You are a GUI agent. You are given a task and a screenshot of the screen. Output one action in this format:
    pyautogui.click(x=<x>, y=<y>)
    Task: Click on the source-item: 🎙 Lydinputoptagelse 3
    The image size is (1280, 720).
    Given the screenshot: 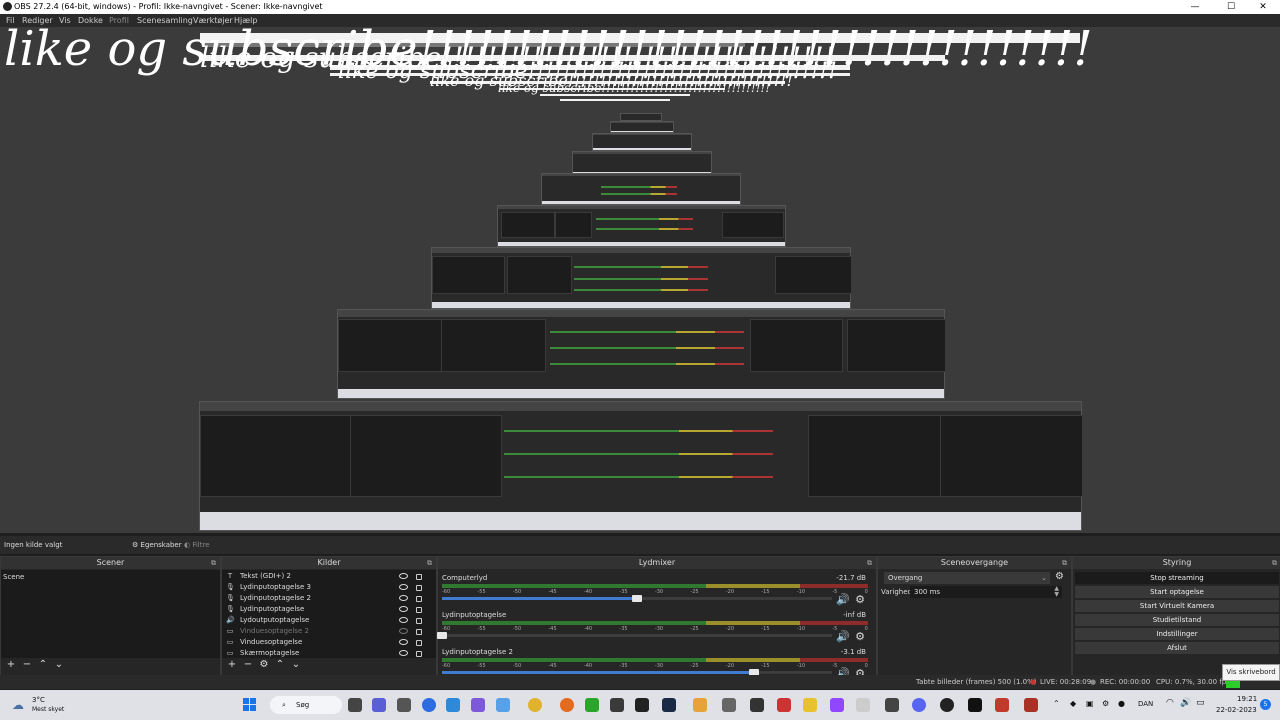 What is the action you would take?
    pyautogui.click(x=329, y=587)
    